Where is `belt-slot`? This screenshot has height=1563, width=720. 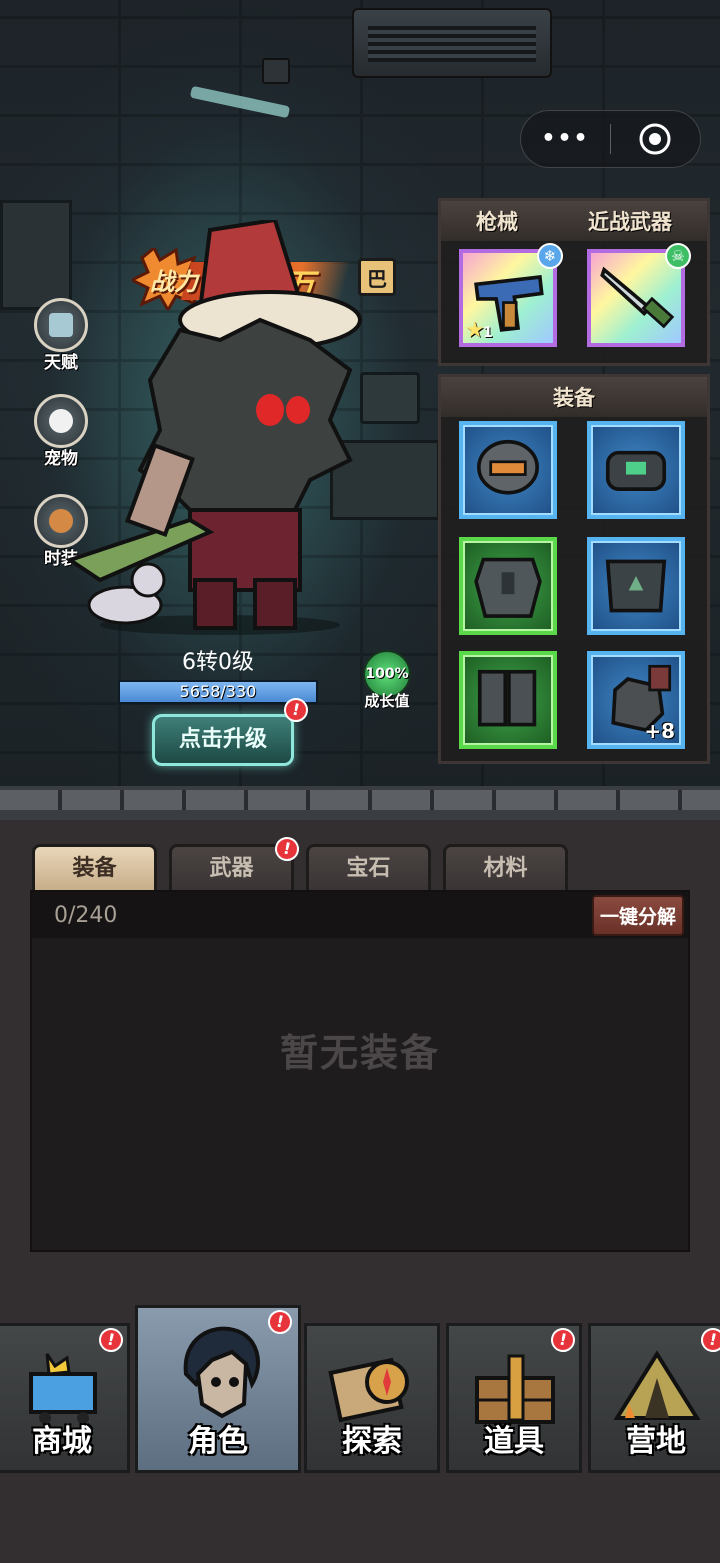 belt-slot is located at coordinates (636, 586).